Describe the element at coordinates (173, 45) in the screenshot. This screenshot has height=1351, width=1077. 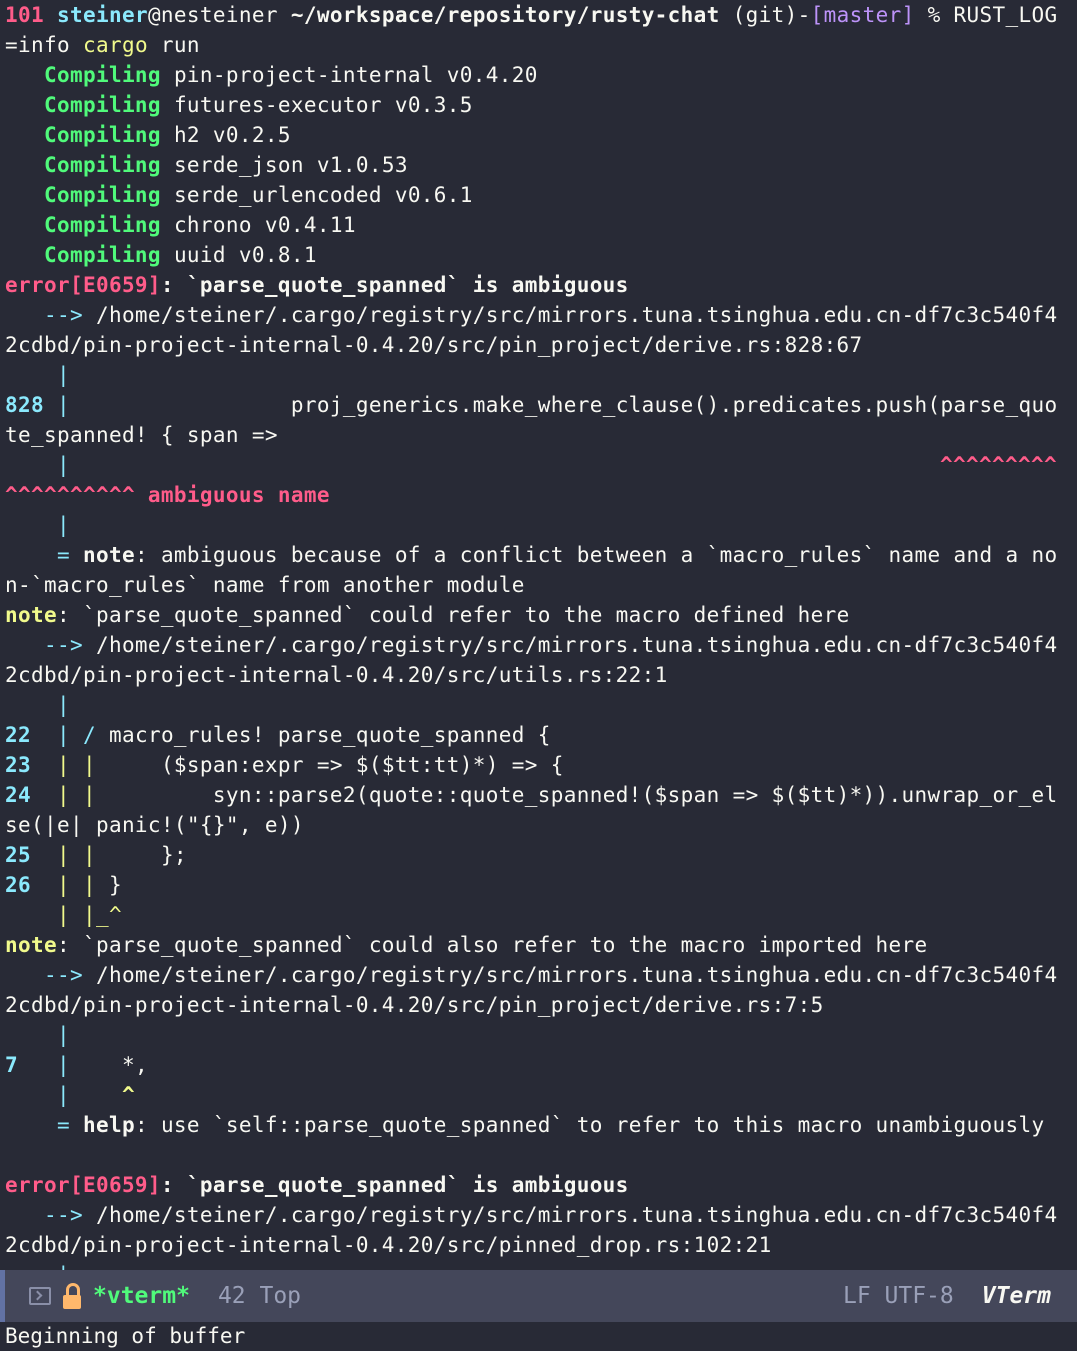
I see `command-args: run` at that location.